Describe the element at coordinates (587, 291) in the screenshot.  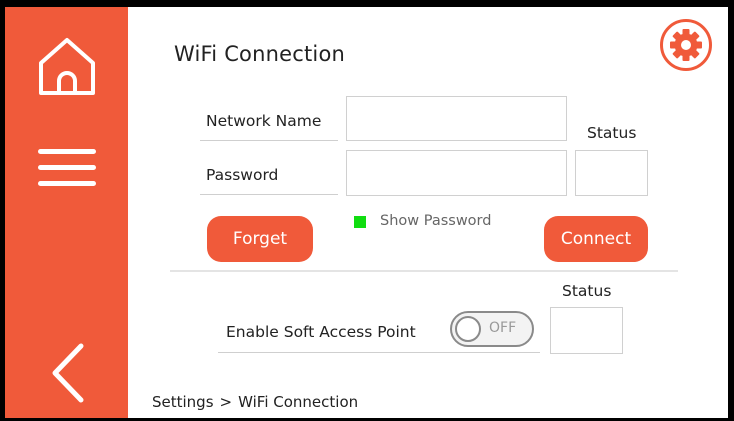
I see `soft-ap-status-label: Status` at that location.